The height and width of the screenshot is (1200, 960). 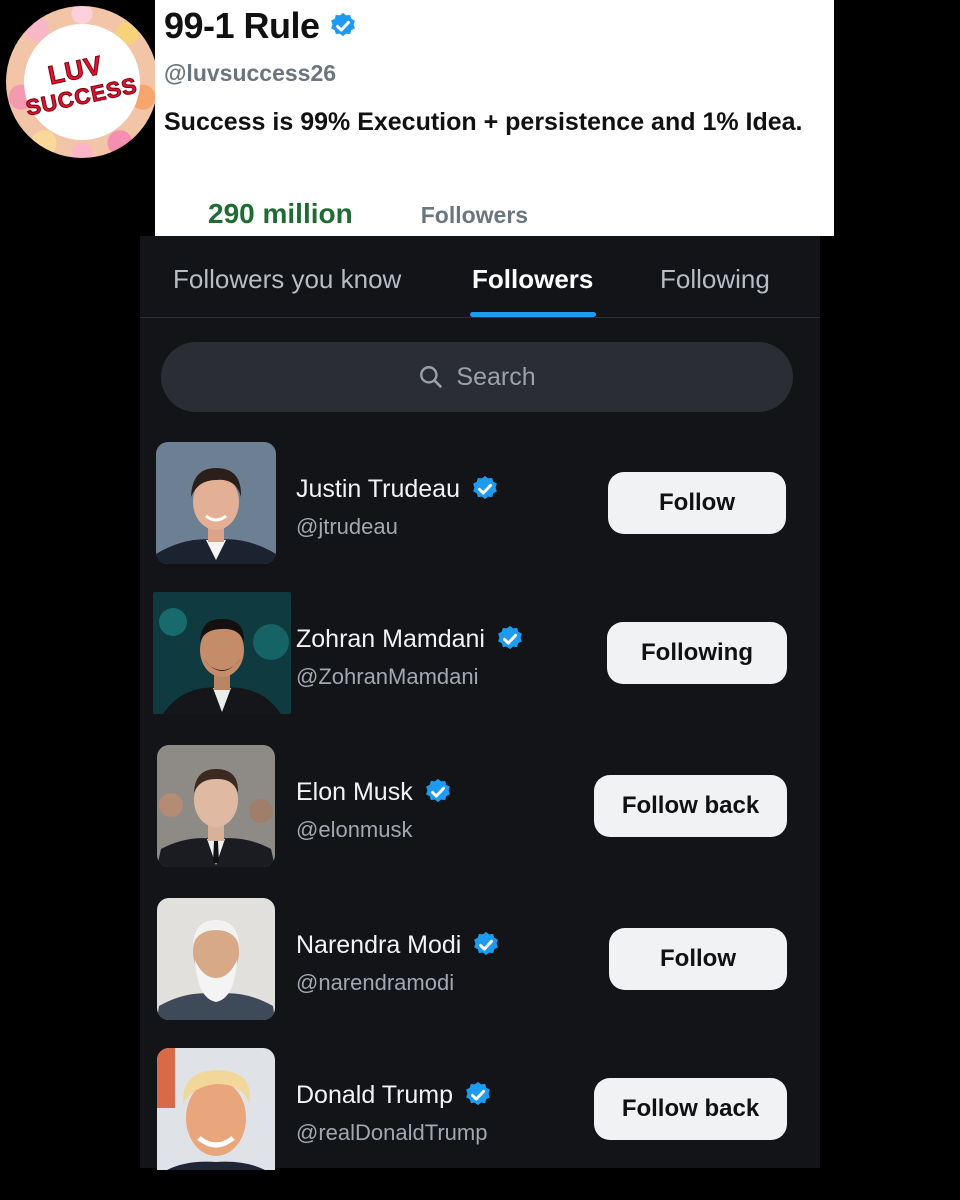 I want to click on user-name-line: Justin Trudeau, so click(x=398, y=489).